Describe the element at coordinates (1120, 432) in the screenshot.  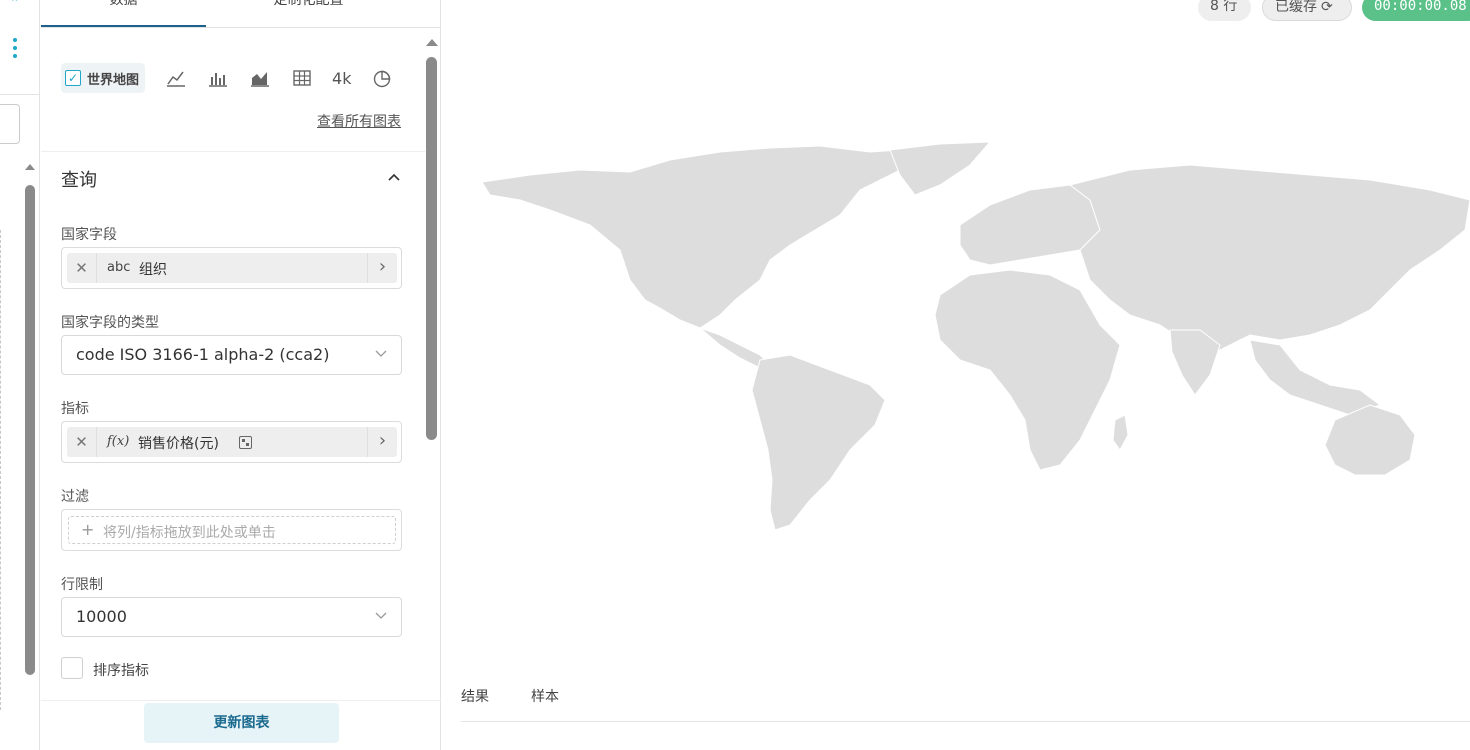
I see `map-region-madagascar` at that location.